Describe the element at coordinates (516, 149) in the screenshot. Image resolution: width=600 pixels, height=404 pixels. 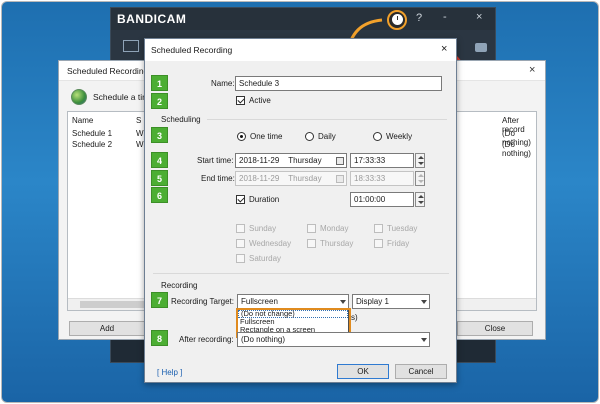
I see `table-row-after: (Do nothing)` at that location.